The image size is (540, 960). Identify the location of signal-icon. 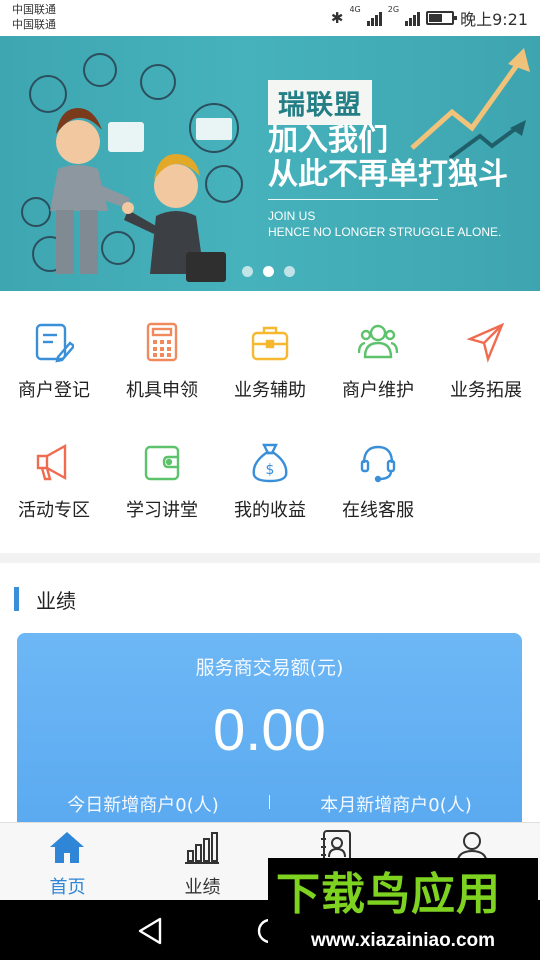
(374, 18).